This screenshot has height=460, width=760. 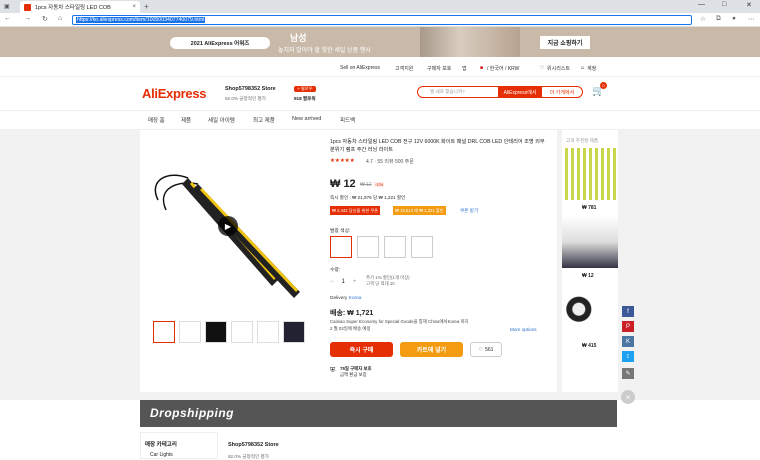 What do you see at coordinates (7, 6) in the screenshot?
I see `tab-actions-icon: ▣` at bounding box center [7, 6].